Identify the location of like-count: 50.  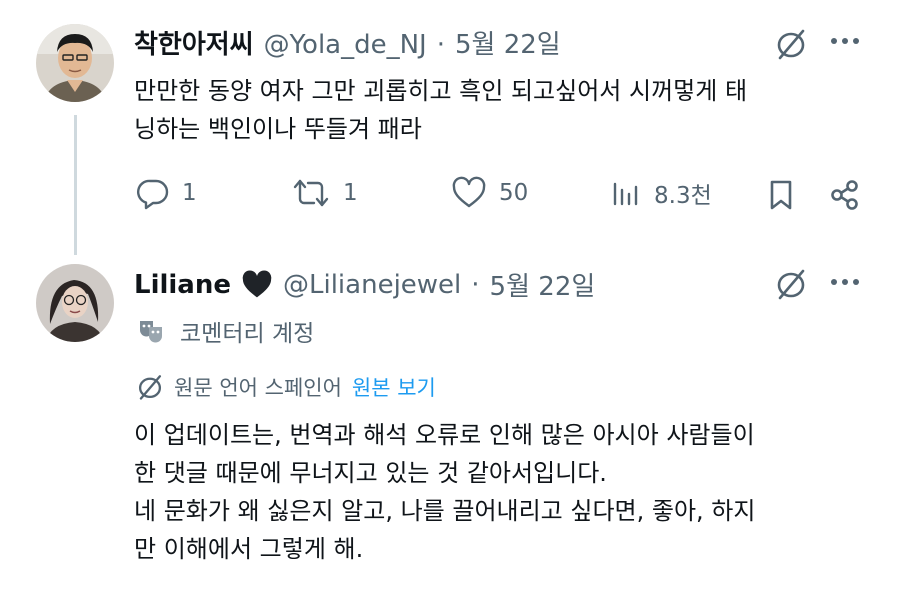
(514, 193).